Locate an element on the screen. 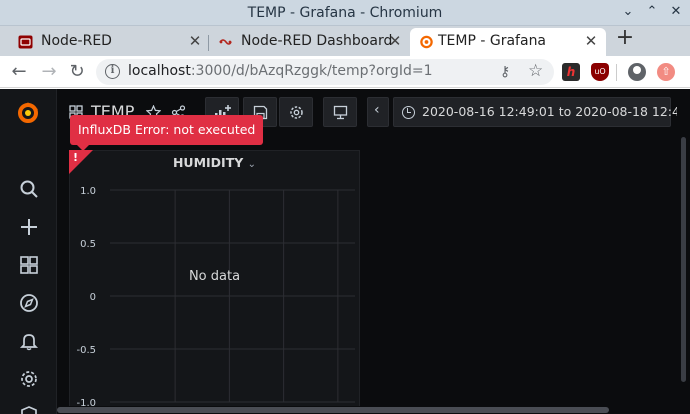 This screenshot has width=690, height=414. configuration-gear-icon is located at coordinates (29, 379).